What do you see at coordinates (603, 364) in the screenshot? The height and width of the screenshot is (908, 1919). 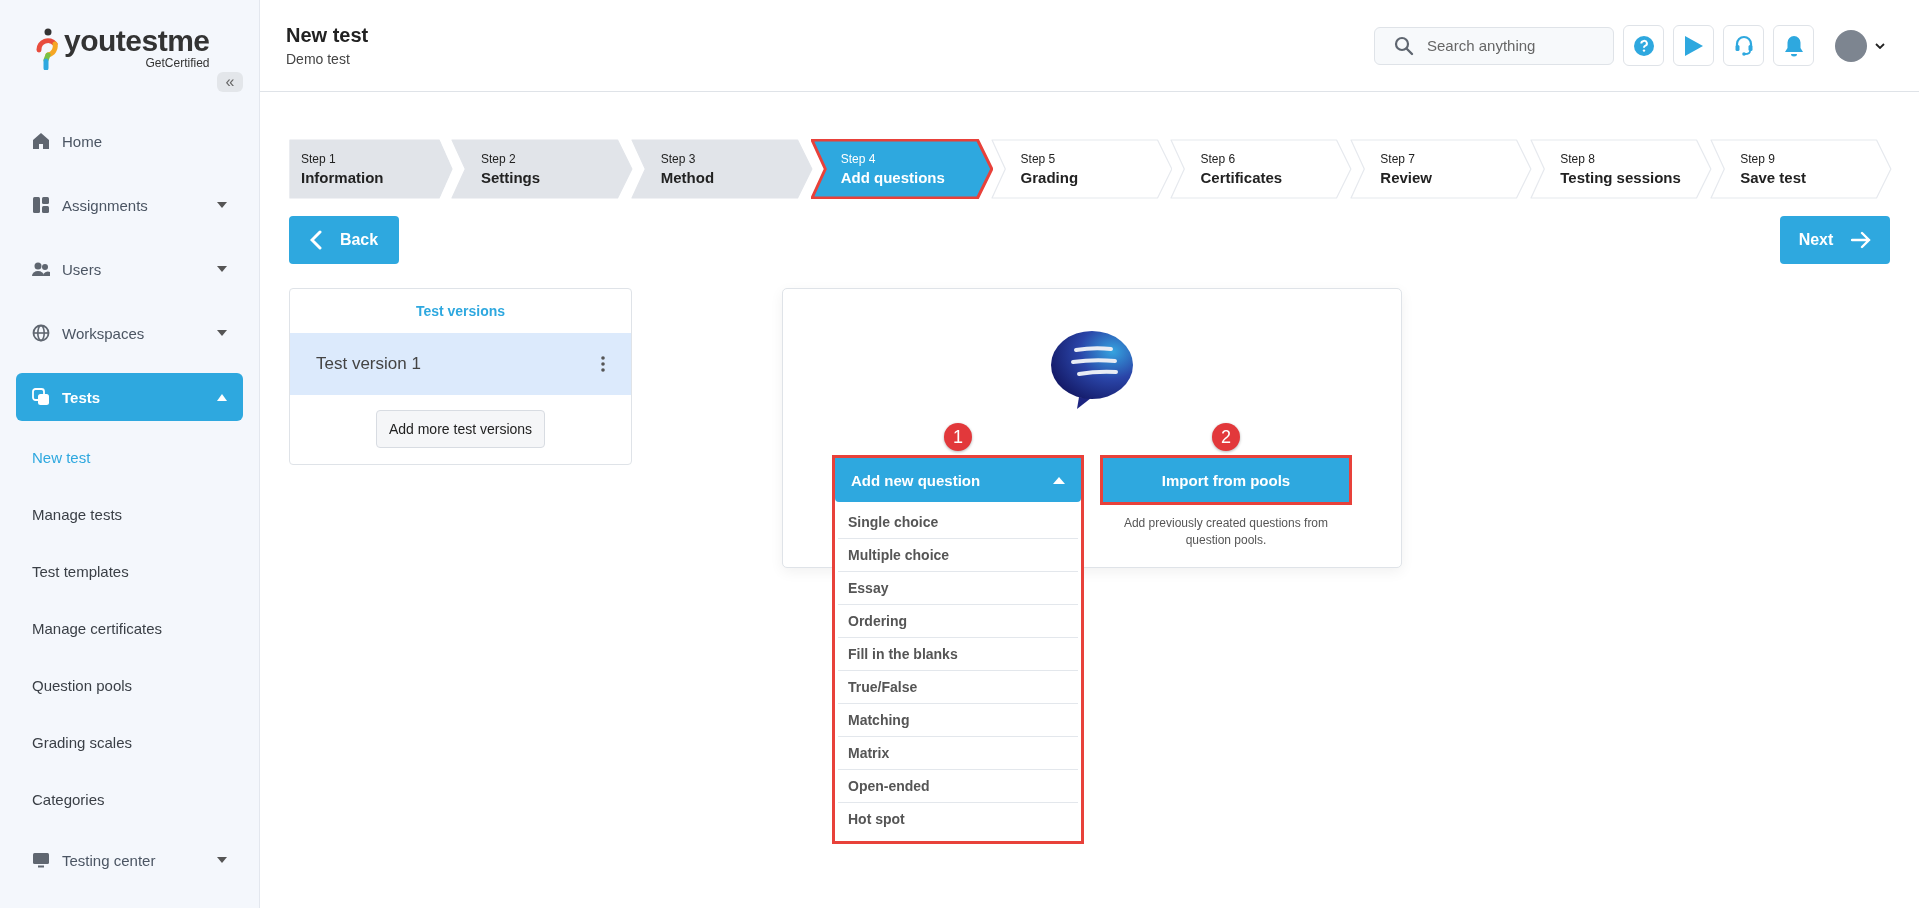 I see `kebab-menu-icon` at bounding box center [603, 364].